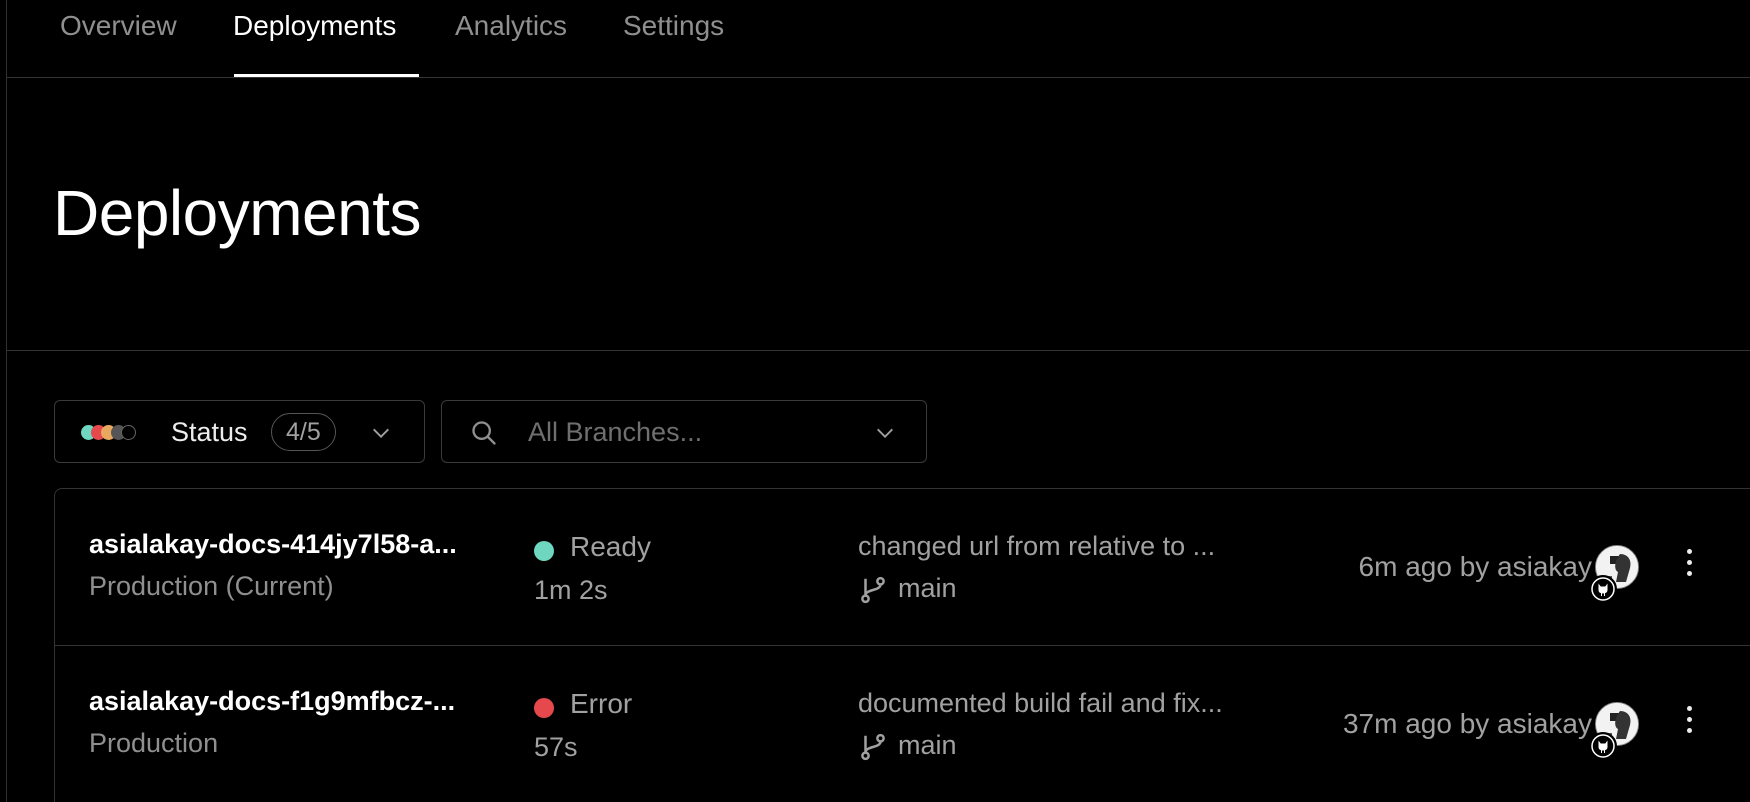 Image resolution: width=1750 pixels, height=802 pixels. I want to click on status-dots-icon, so click(113, 433).